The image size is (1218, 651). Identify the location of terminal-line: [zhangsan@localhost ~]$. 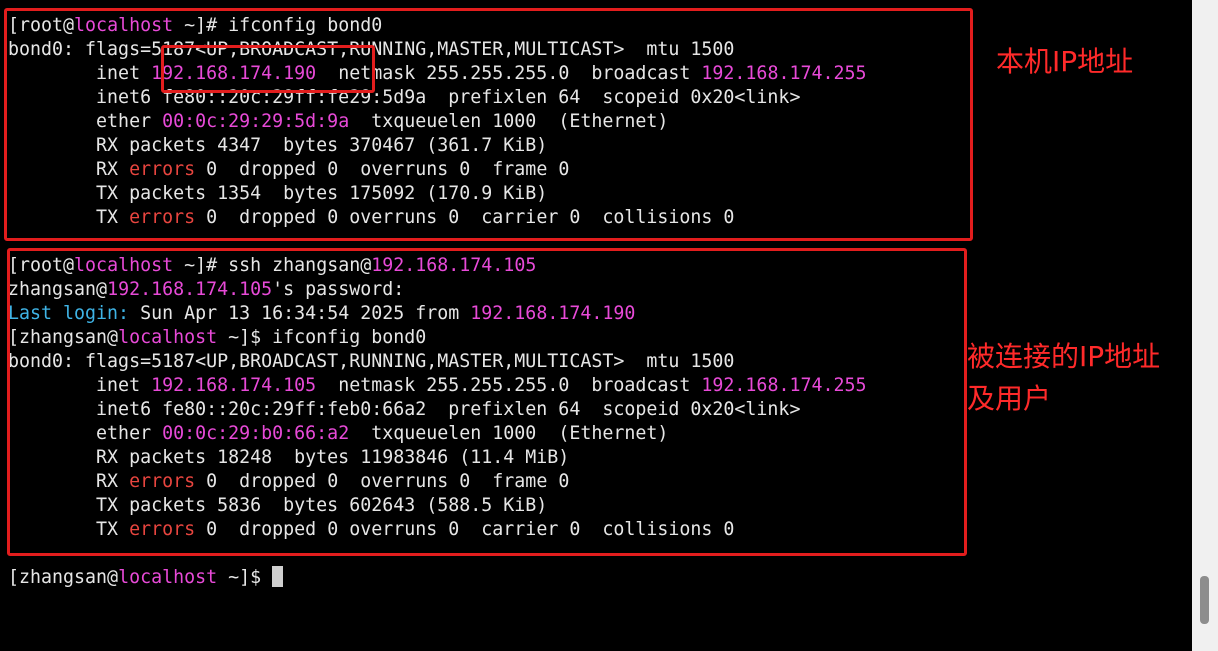
(146, 578).